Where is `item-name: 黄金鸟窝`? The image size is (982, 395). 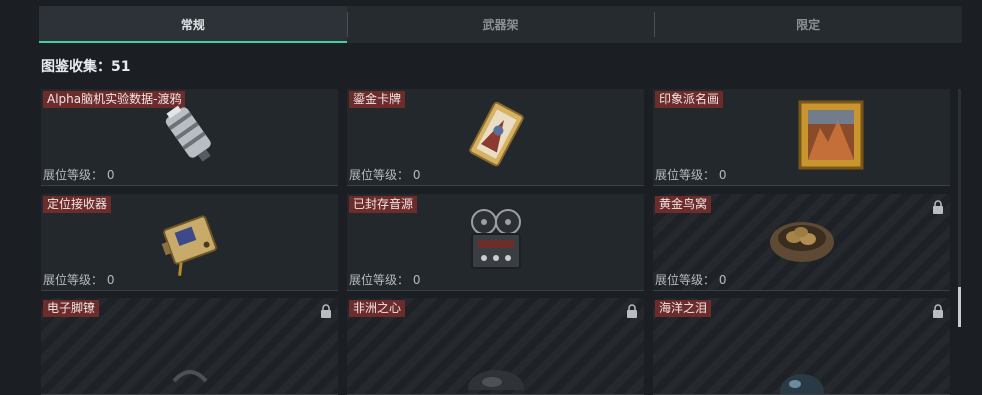
item-name: 黄金鸟窝 is located at coordinates (683, 204).